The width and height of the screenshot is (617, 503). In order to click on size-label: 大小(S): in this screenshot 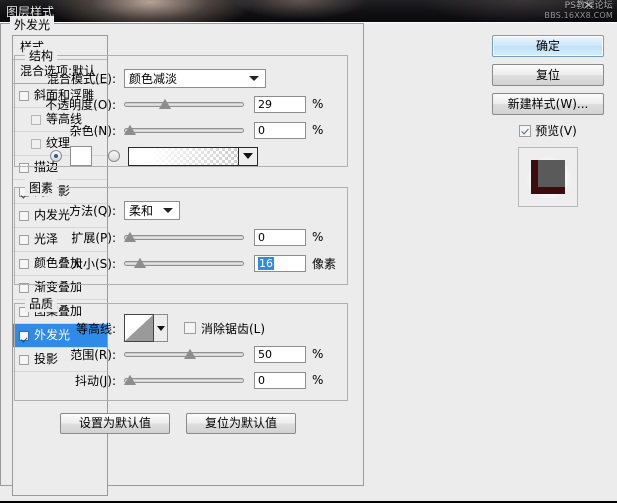, I will do `click(93, 263)`.